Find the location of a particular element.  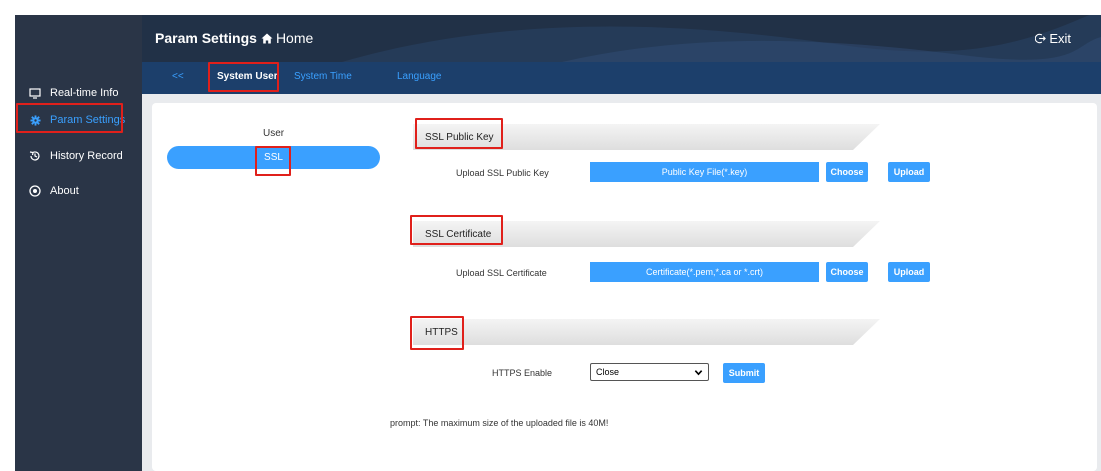

tab-language: Language is located at coordinates (419, 76).